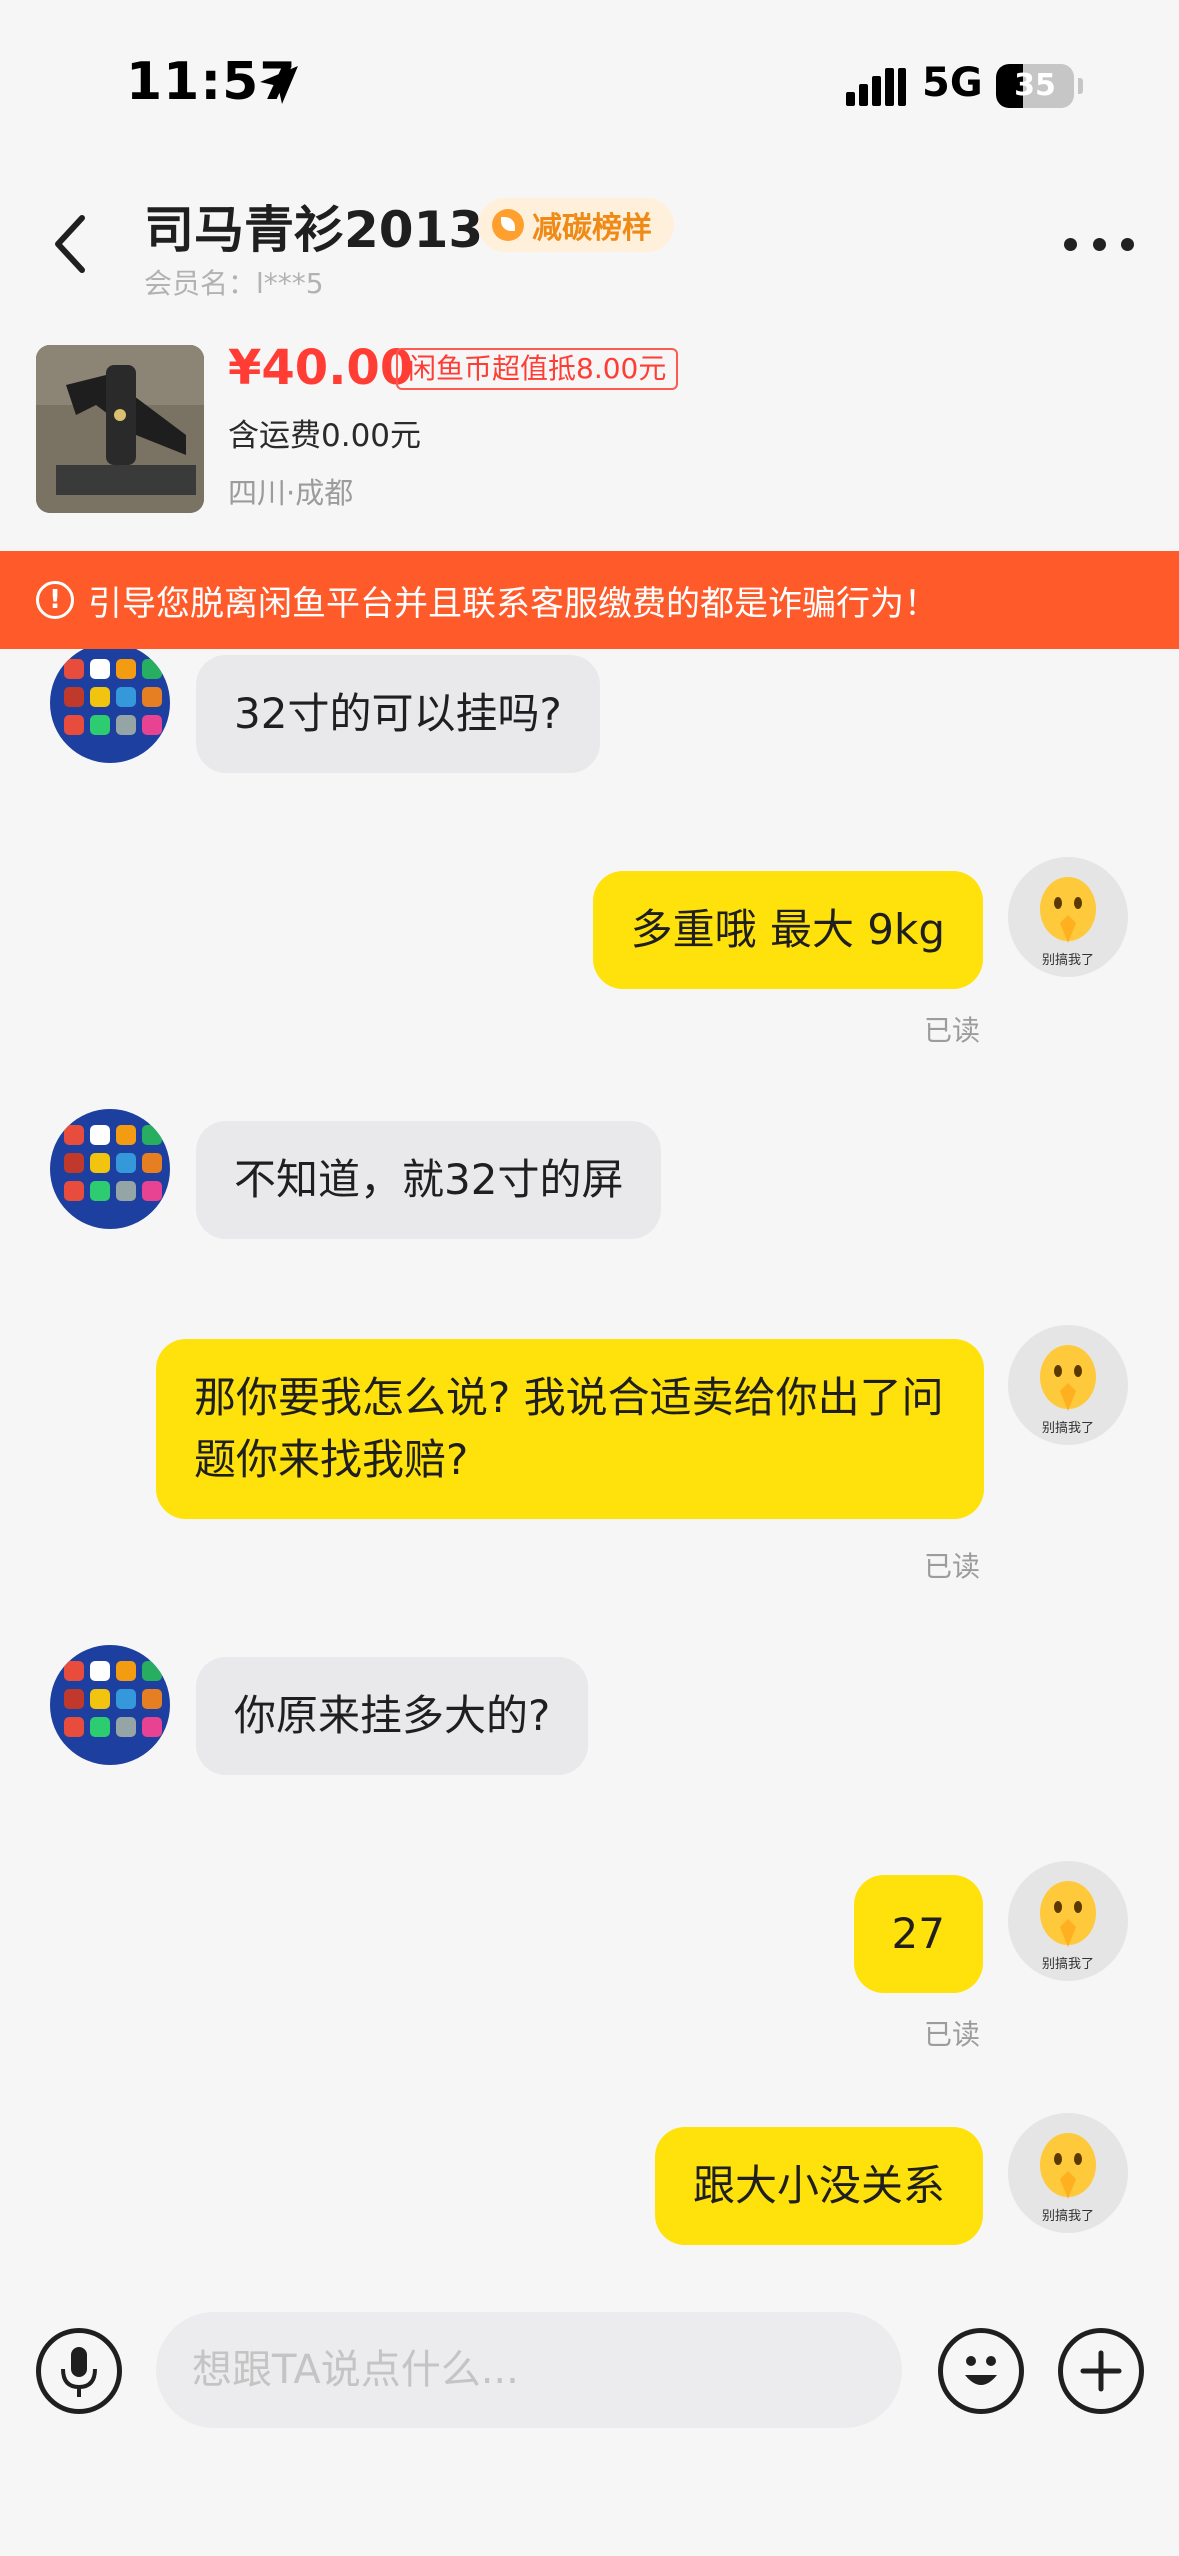 This screenshot has width=1179, height=2556. I want to click on fraud-warning-banner: ! 引导您脱离闲鱼平台并且联系客服缴费的都是诈骗行为！, so click(589, 600).